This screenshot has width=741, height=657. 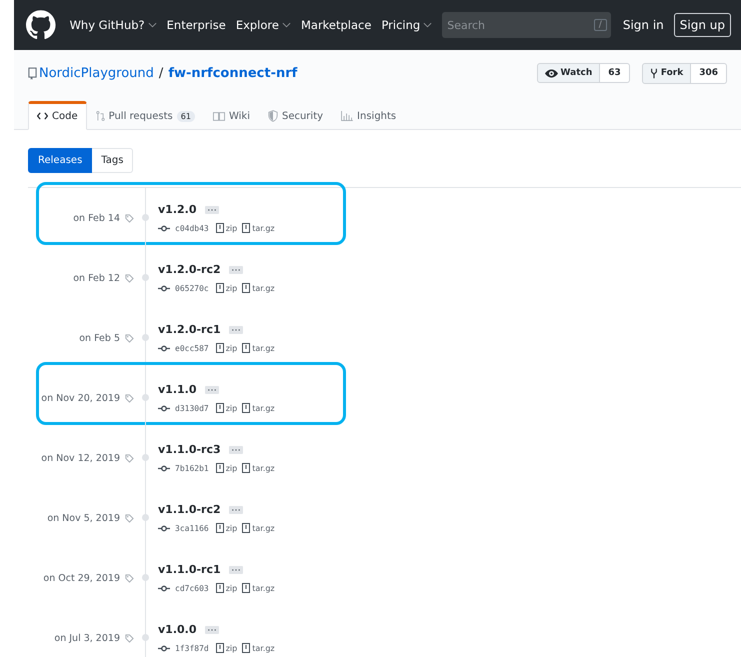 What do you see at coordinates (517, 25) in the screenshot?
I see `search-input: Search` at bounding box center [517, 25].